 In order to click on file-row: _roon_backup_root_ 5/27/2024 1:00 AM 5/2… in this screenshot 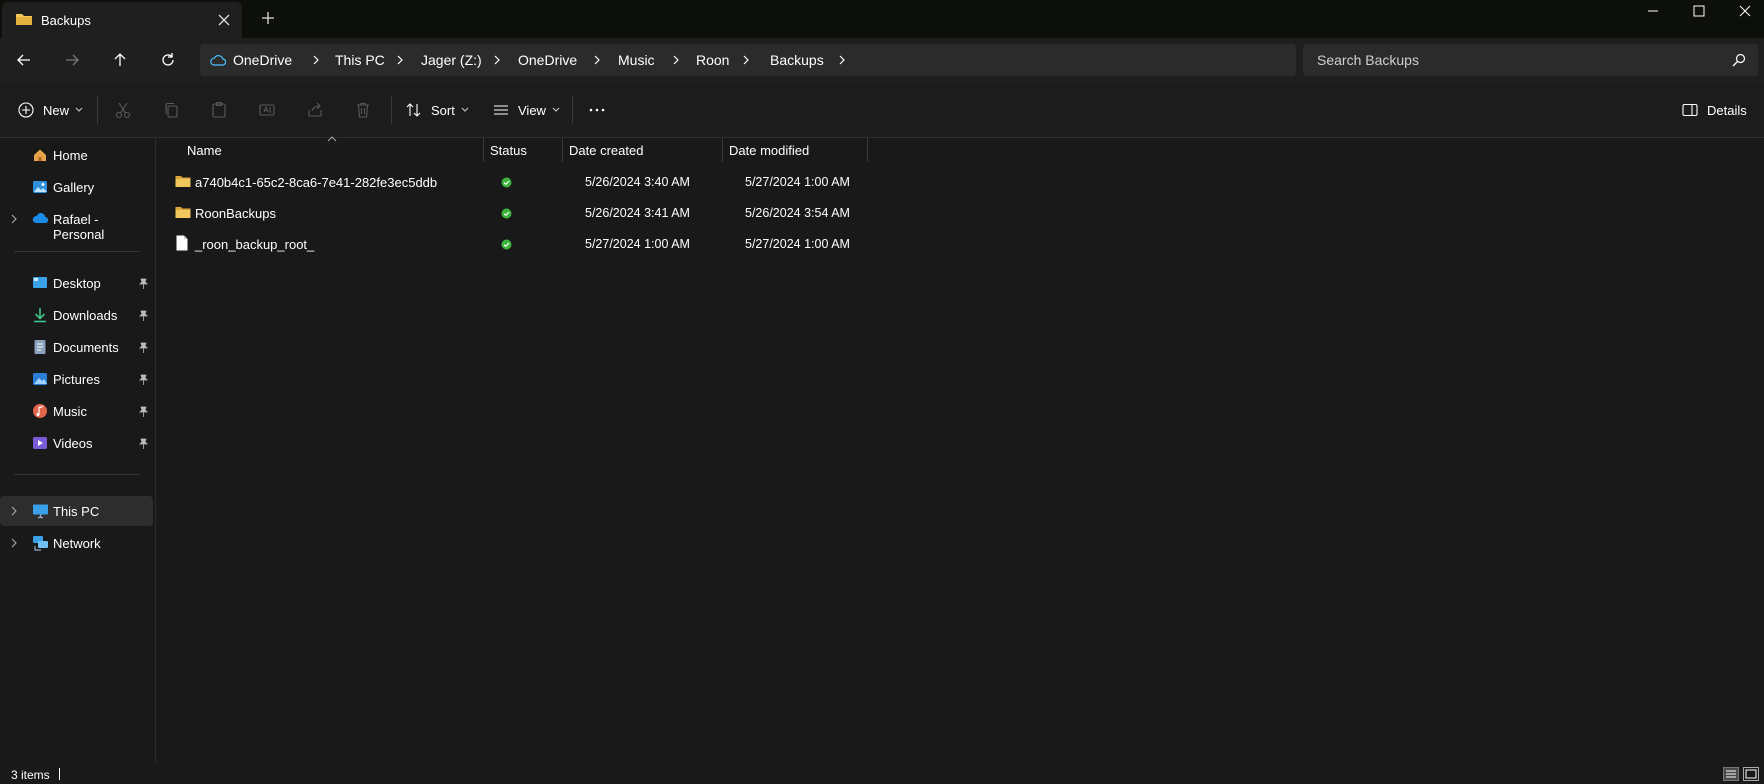, I will do `click(597, 244)`.